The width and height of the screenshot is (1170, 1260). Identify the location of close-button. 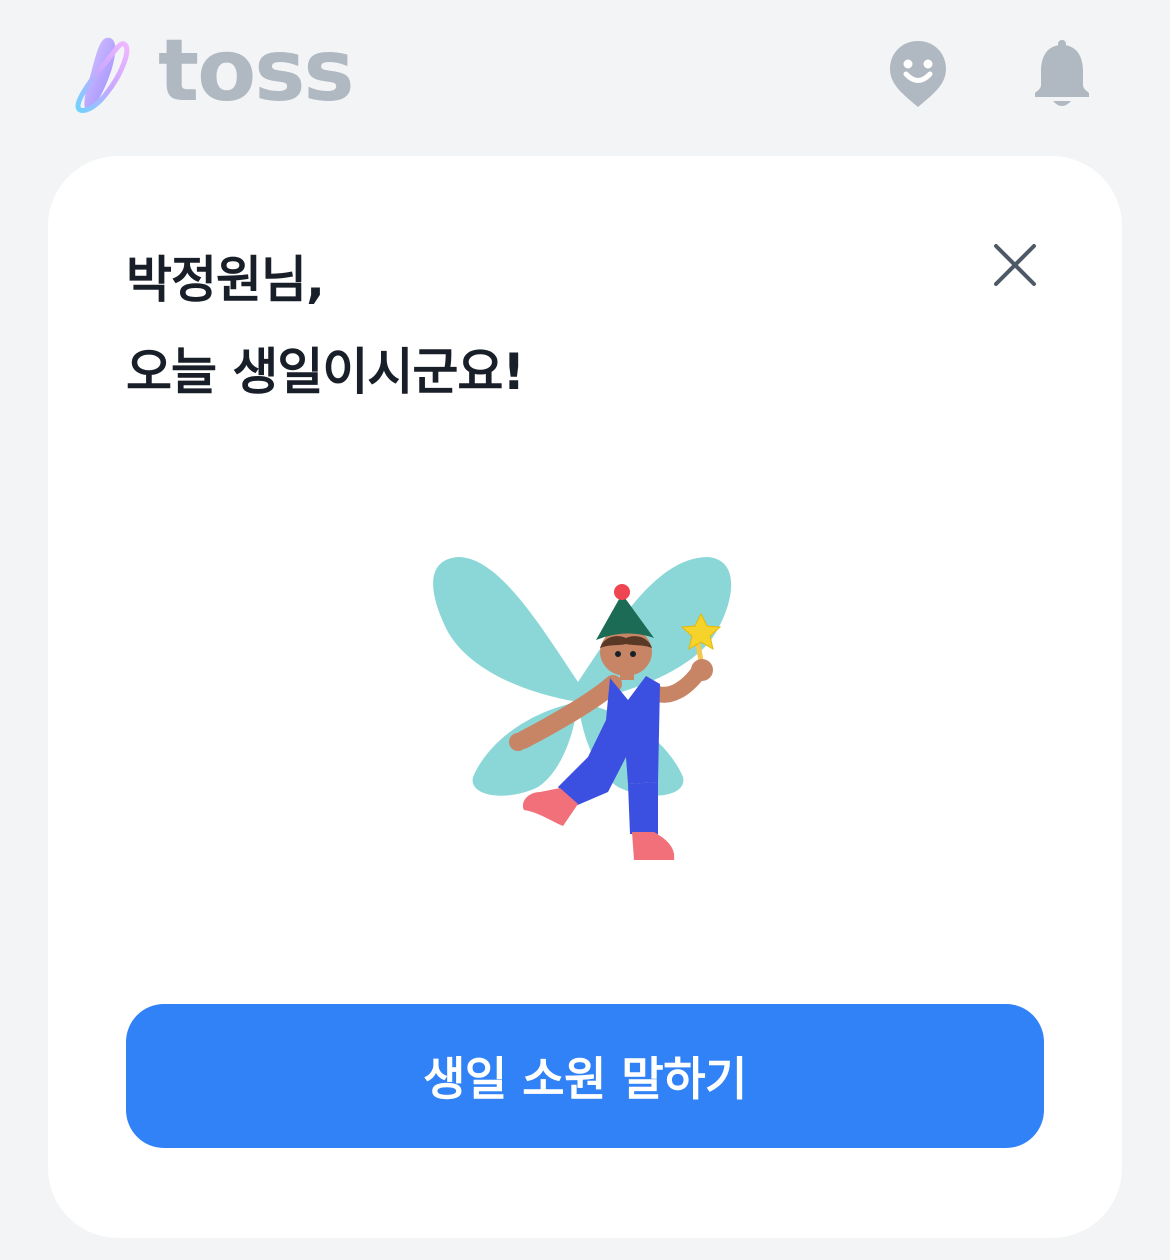
(1015, 265).